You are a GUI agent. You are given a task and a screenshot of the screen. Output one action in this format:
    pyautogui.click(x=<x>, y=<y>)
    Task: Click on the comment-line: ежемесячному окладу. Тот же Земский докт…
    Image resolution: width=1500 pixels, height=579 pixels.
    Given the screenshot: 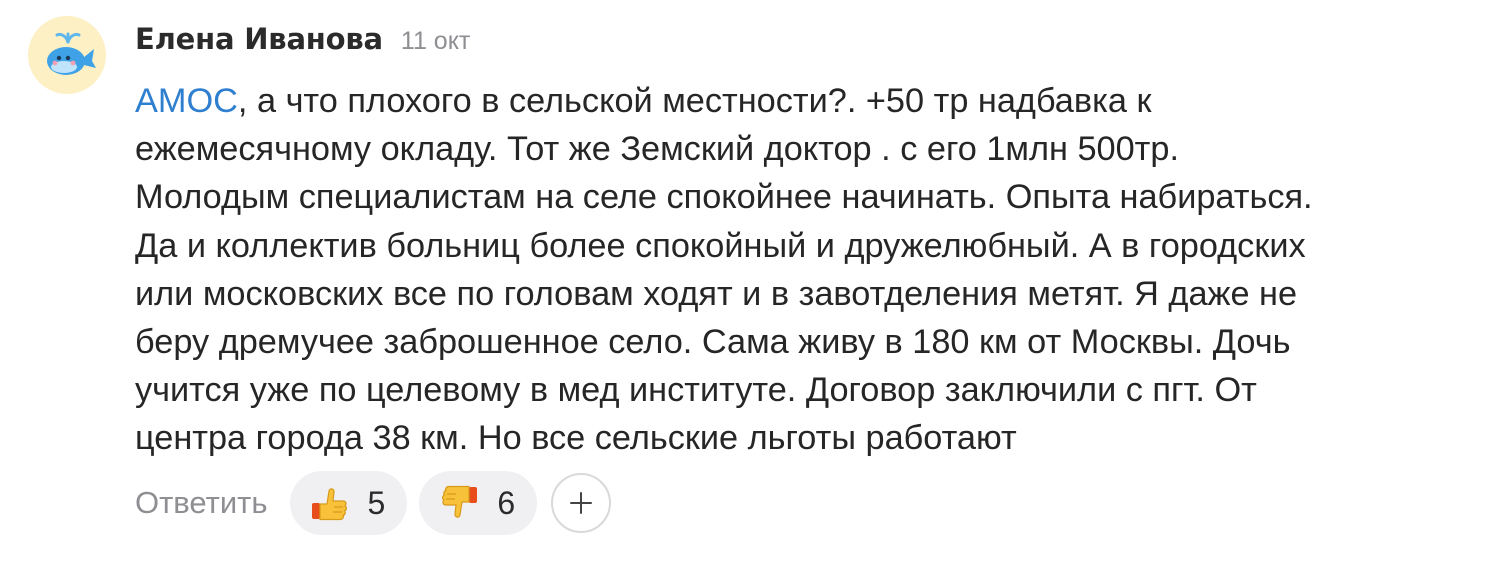 What is the action you would take?
    pyautogui.click(x=657, y=149)
    